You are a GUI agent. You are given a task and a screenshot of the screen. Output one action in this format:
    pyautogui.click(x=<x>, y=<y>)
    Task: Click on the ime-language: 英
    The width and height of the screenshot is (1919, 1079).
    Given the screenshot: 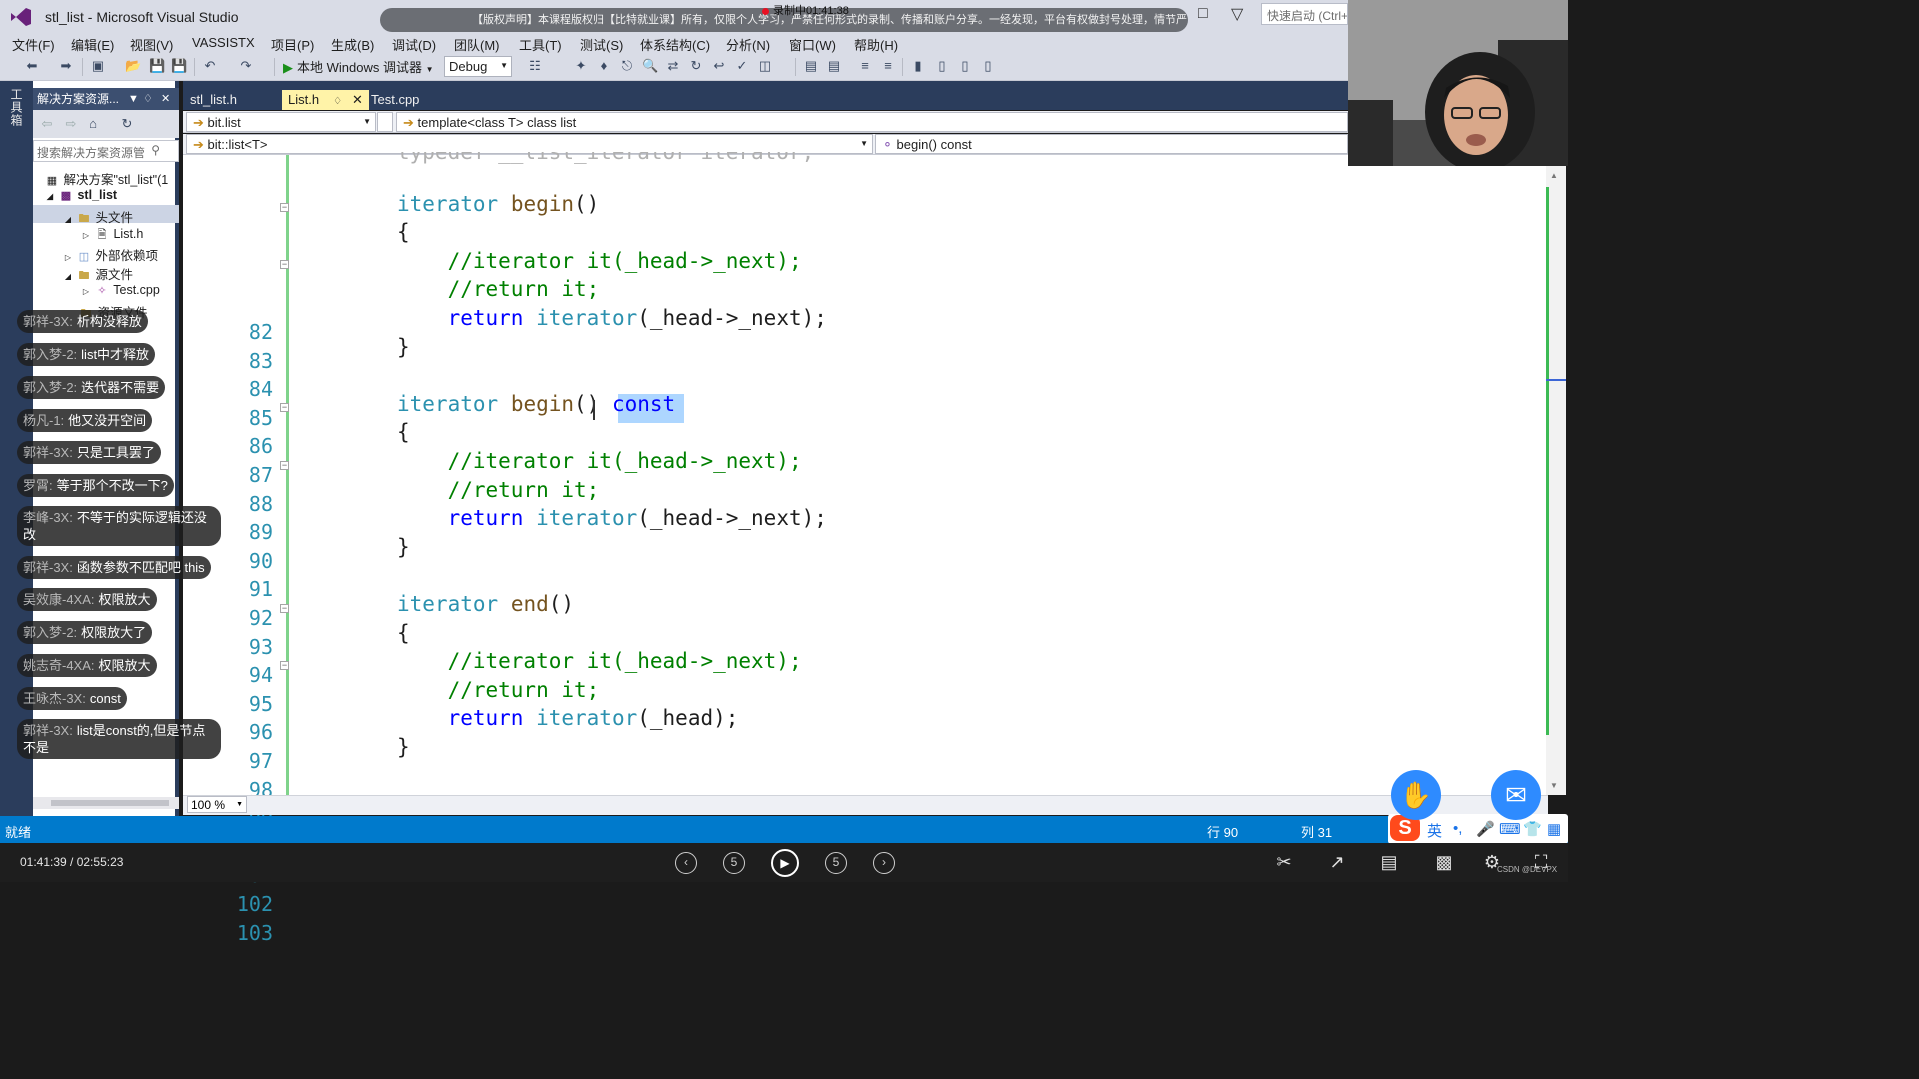 What is the action you would take?
    pyautogui.click(x=1434, y=830)
    